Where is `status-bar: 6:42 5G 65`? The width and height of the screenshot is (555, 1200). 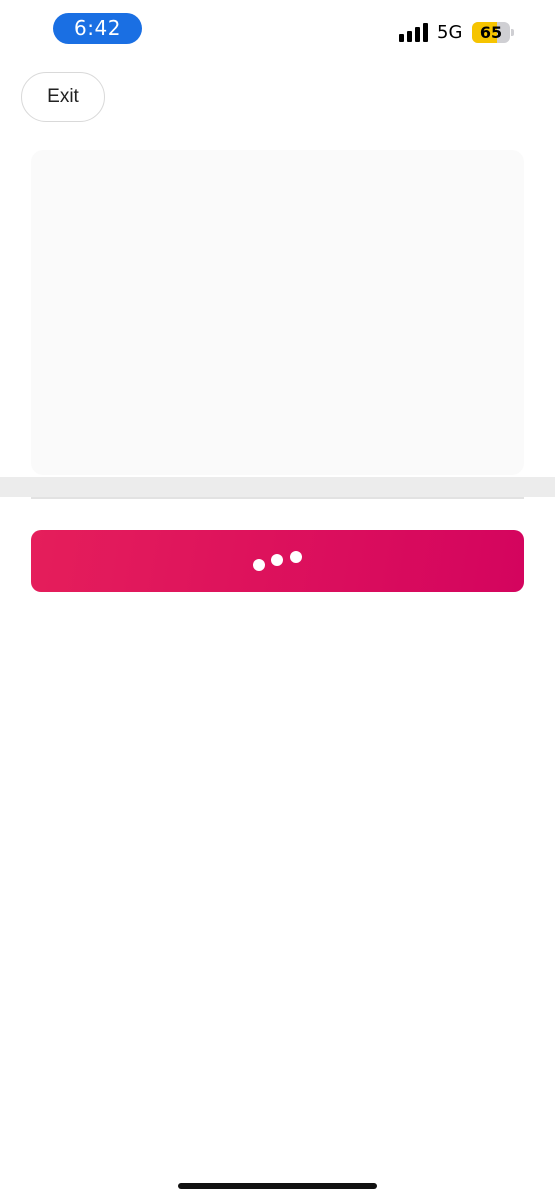 status-bar: 6:42 5G 65 is located at coordinates (277, 29).